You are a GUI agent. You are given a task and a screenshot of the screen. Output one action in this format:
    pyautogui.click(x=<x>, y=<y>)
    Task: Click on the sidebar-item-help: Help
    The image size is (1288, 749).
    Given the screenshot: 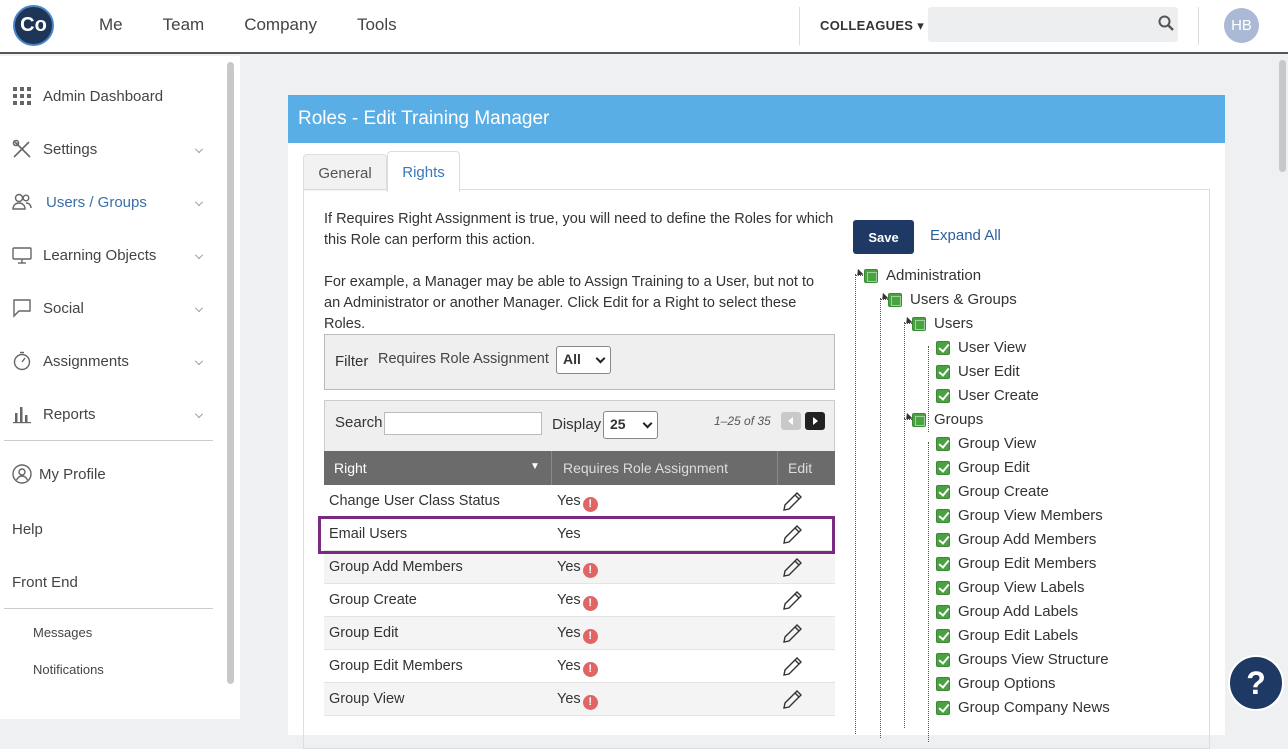 What is the action you would take?
    pyautogui.click(x=109, y=529)
    